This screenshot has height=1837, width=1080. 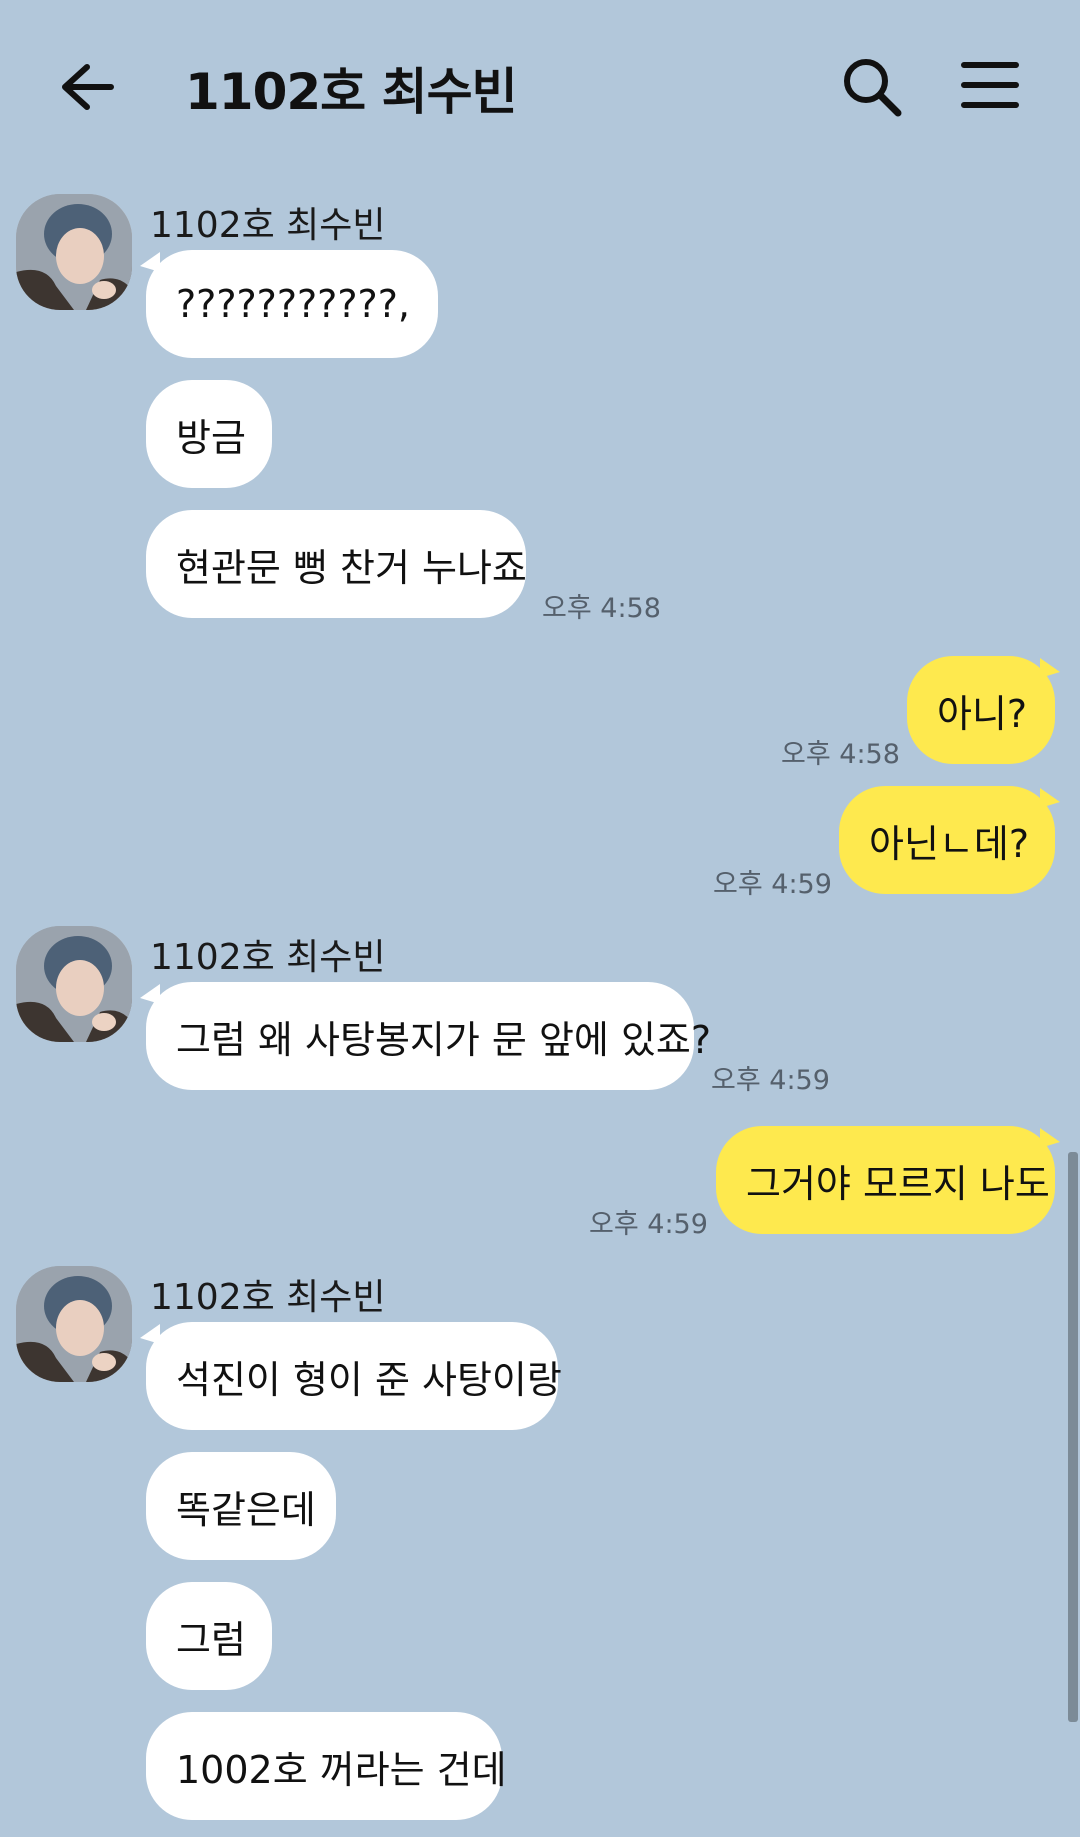 I want to click on message-bubble: 똑같은데, so click(x=241, y=1506).